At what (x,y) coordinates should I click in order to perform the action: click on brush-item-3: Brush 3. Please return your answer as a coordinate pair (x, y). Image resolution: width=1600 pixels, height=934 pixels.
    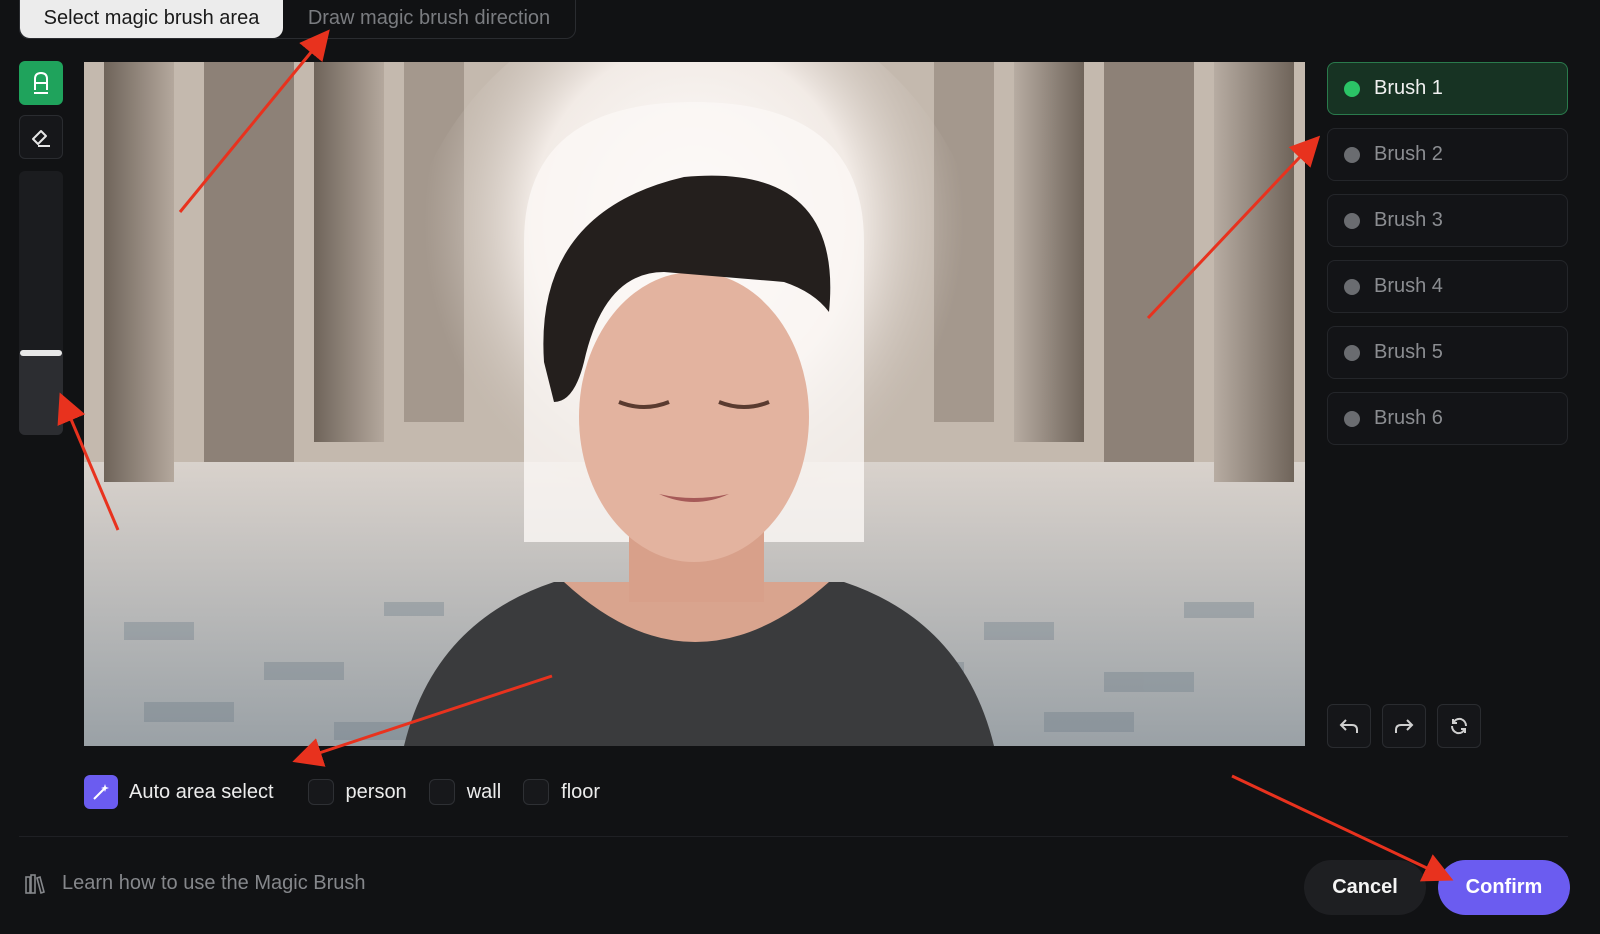
    Looking at the image, I should click on (1447, 220).